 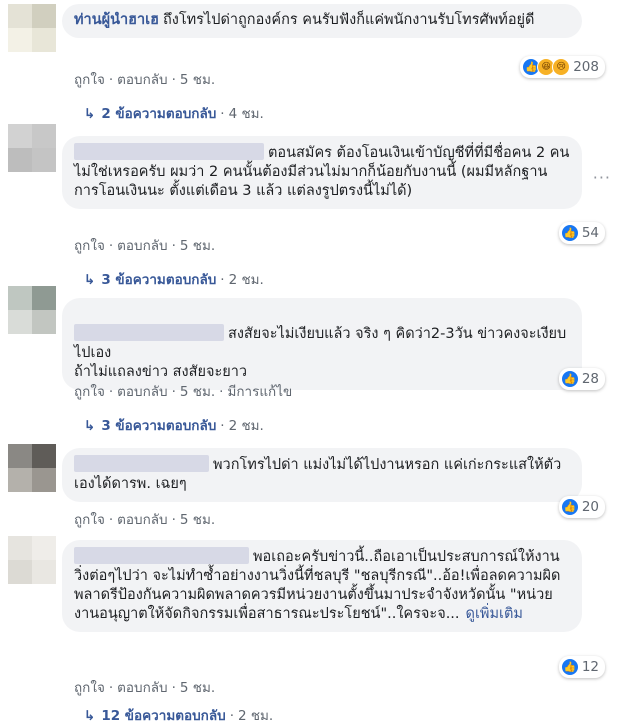 What do you see at coordinates (590, 507) in the screenshot?
I see `reaction-count: 20` at bounding box center [590, 507].